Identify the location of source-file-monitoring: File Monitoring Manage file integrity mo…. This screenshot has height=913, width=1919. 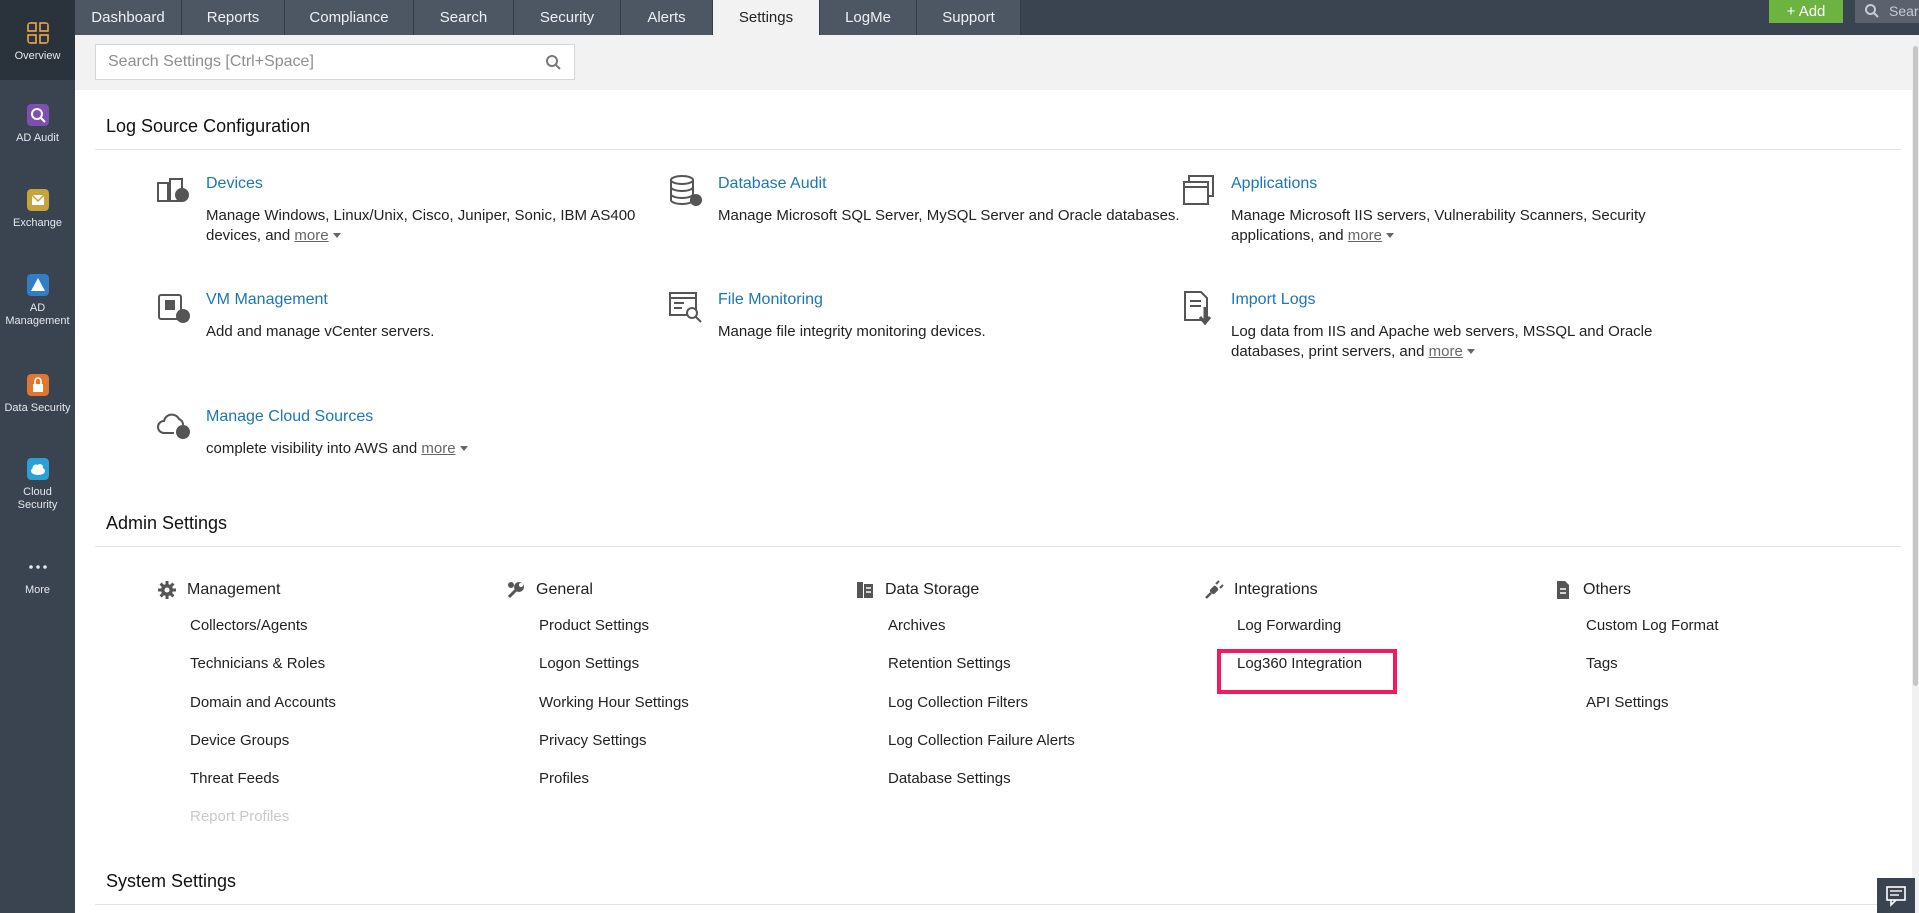
(928, 316).